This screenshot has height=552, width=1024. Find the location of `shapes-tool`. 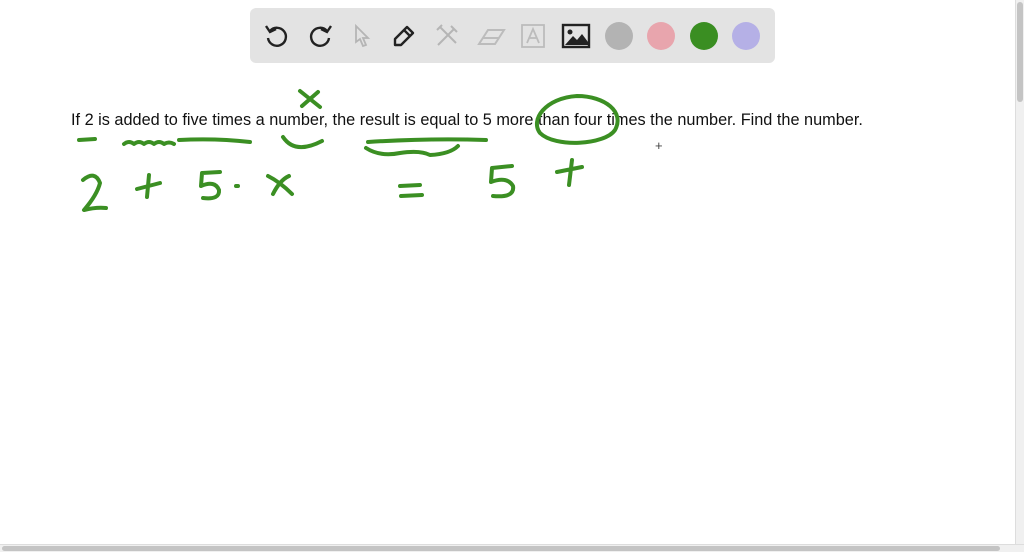

shapes-tool is located at coordinates (447, 36).